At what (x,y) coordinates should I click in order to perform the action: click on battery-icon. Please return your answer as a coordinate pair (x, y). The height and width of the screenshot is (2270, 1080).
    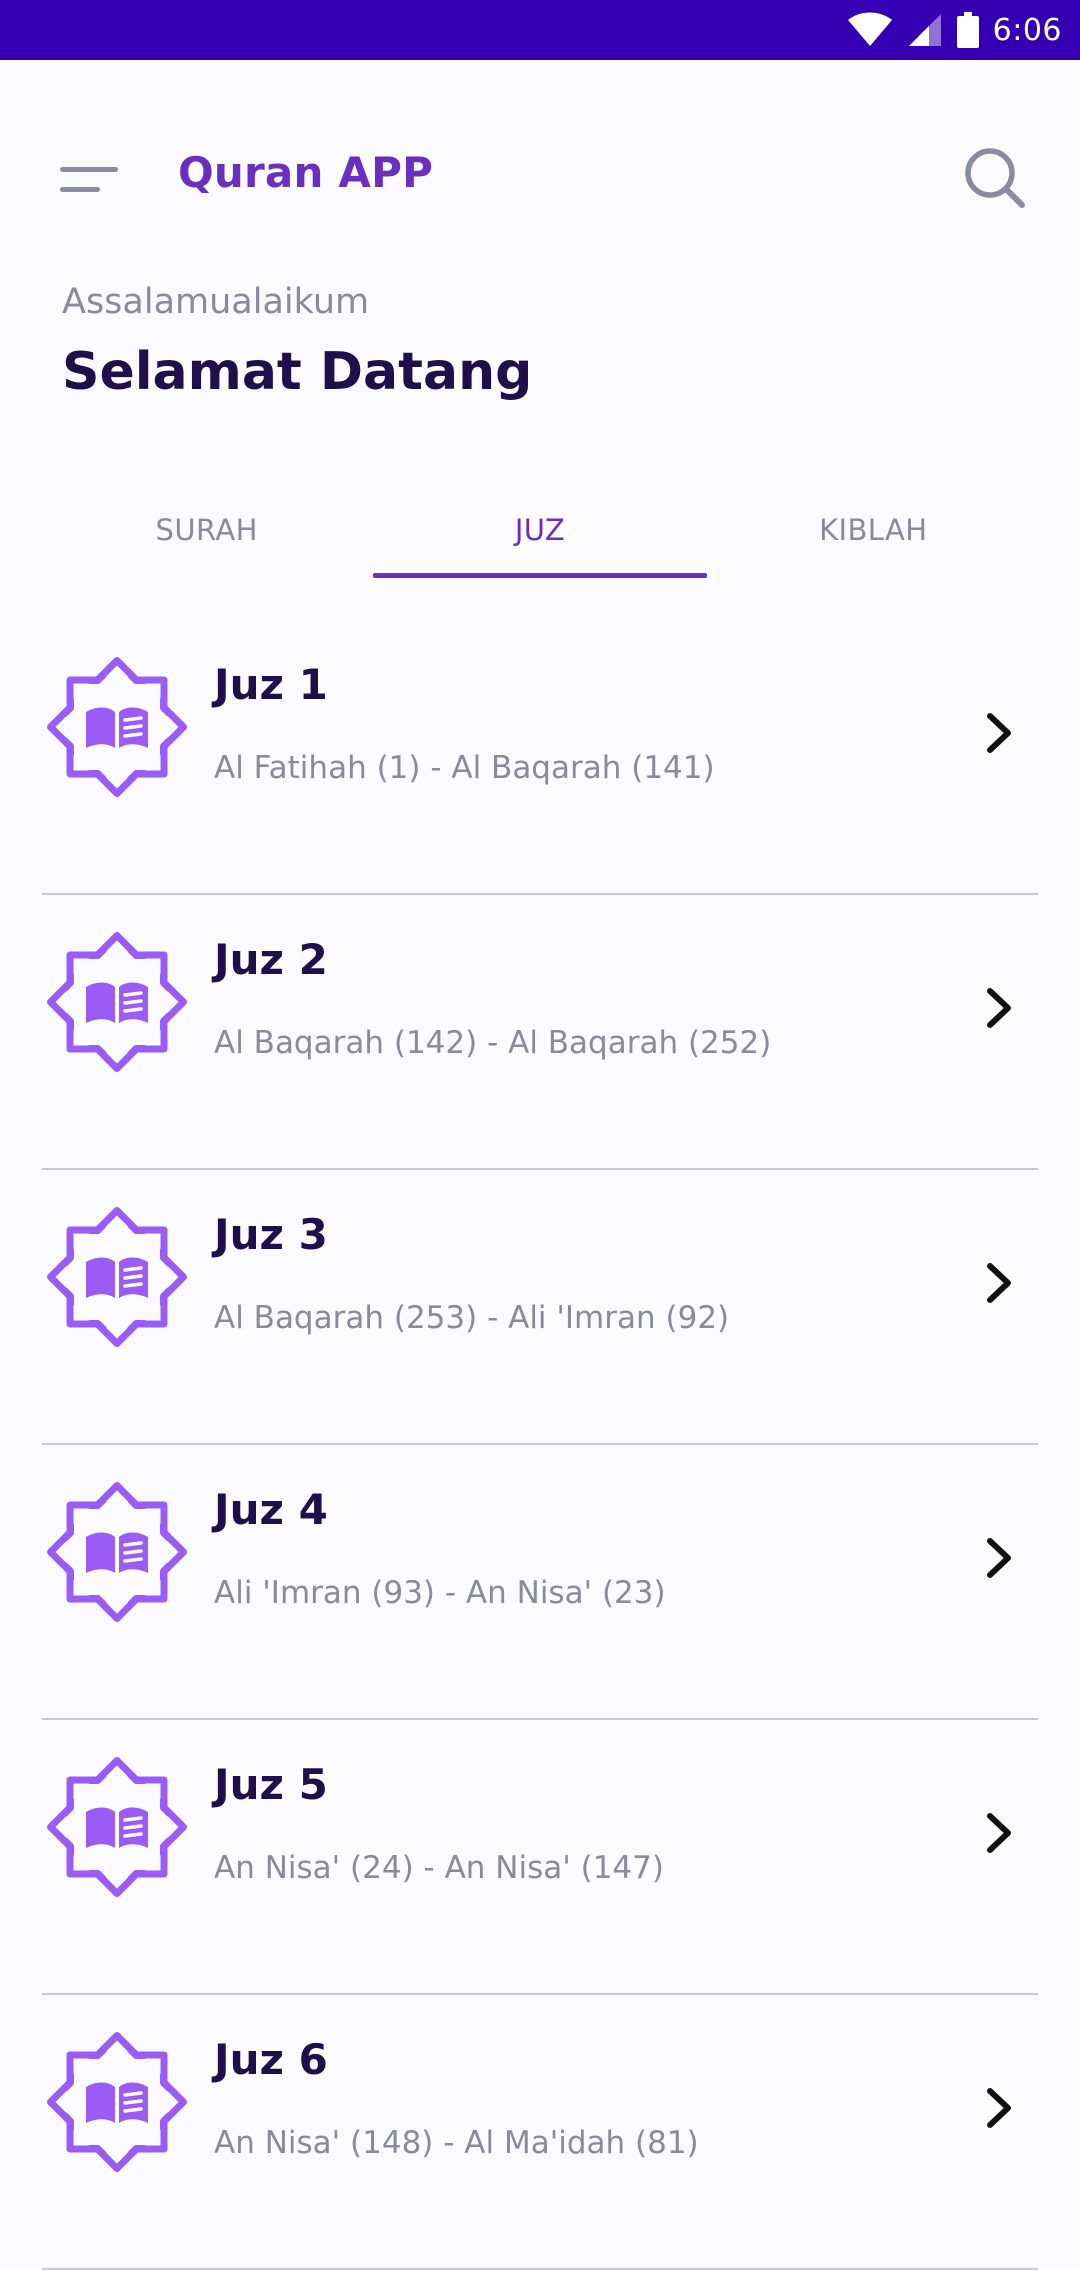
    Looking at the image, I should click on (967, 30).